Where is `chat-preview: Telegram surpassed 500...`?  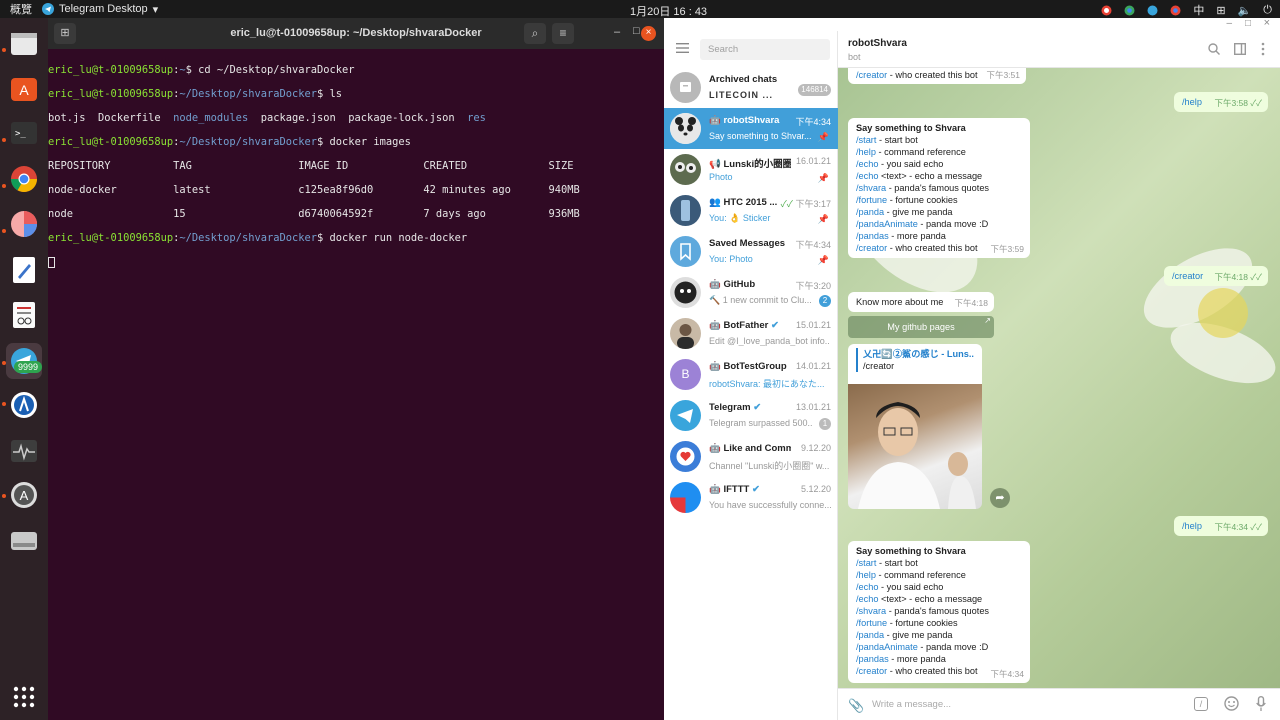 chat-preview: Telegram surpassed 500... is located at coordinates (761, 423).